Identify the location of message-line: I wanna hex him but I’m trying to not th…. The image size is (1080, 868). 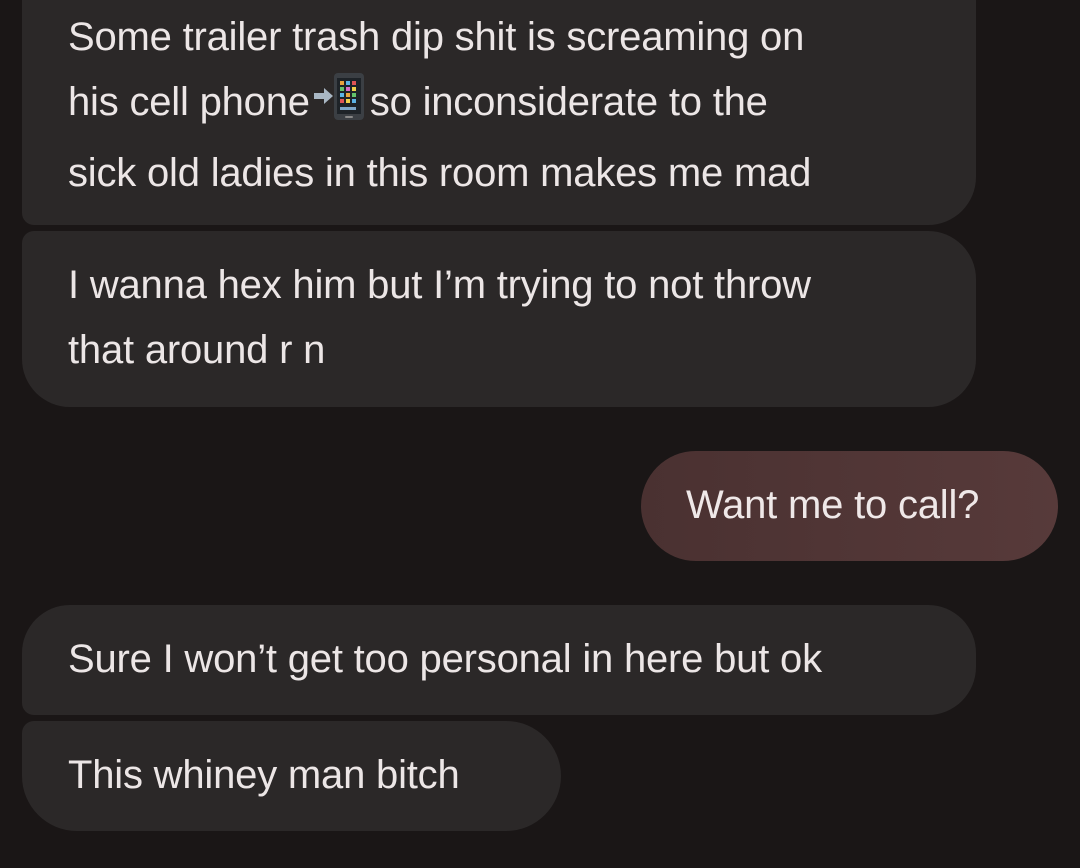
(439, 285).